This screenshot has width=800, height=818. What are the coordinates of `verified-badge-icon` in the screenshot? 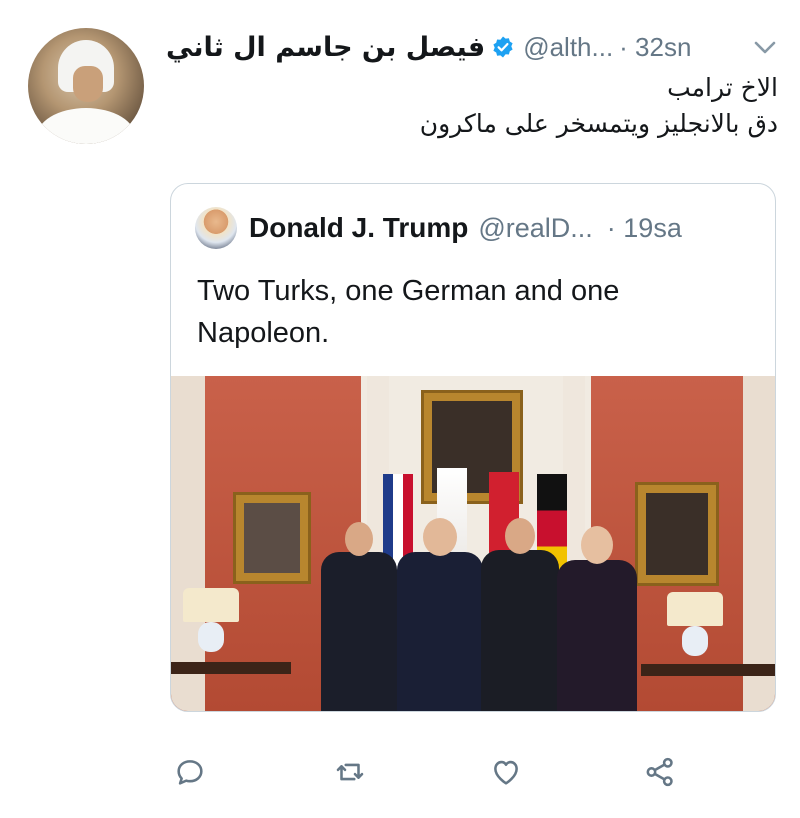 It's located at (503, 47).